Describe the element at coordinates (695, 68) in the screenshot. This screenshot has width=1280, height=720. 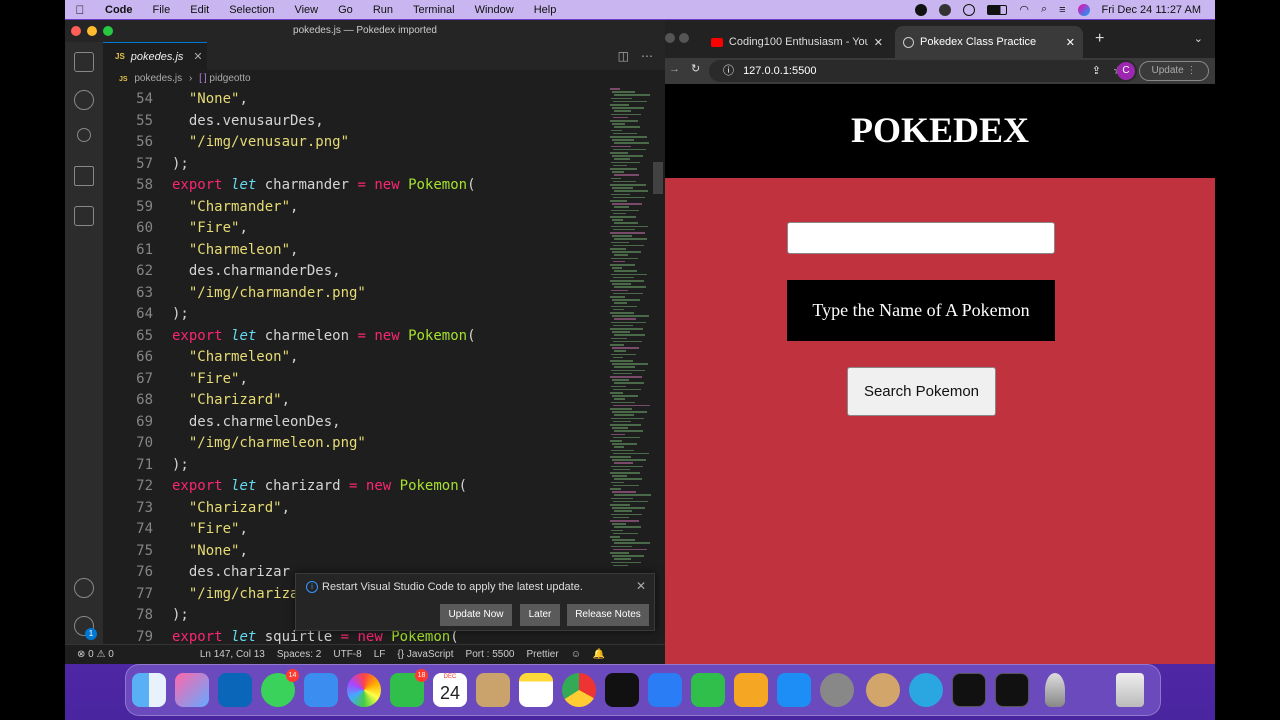
I see `reload-icon: ↻` at that location.